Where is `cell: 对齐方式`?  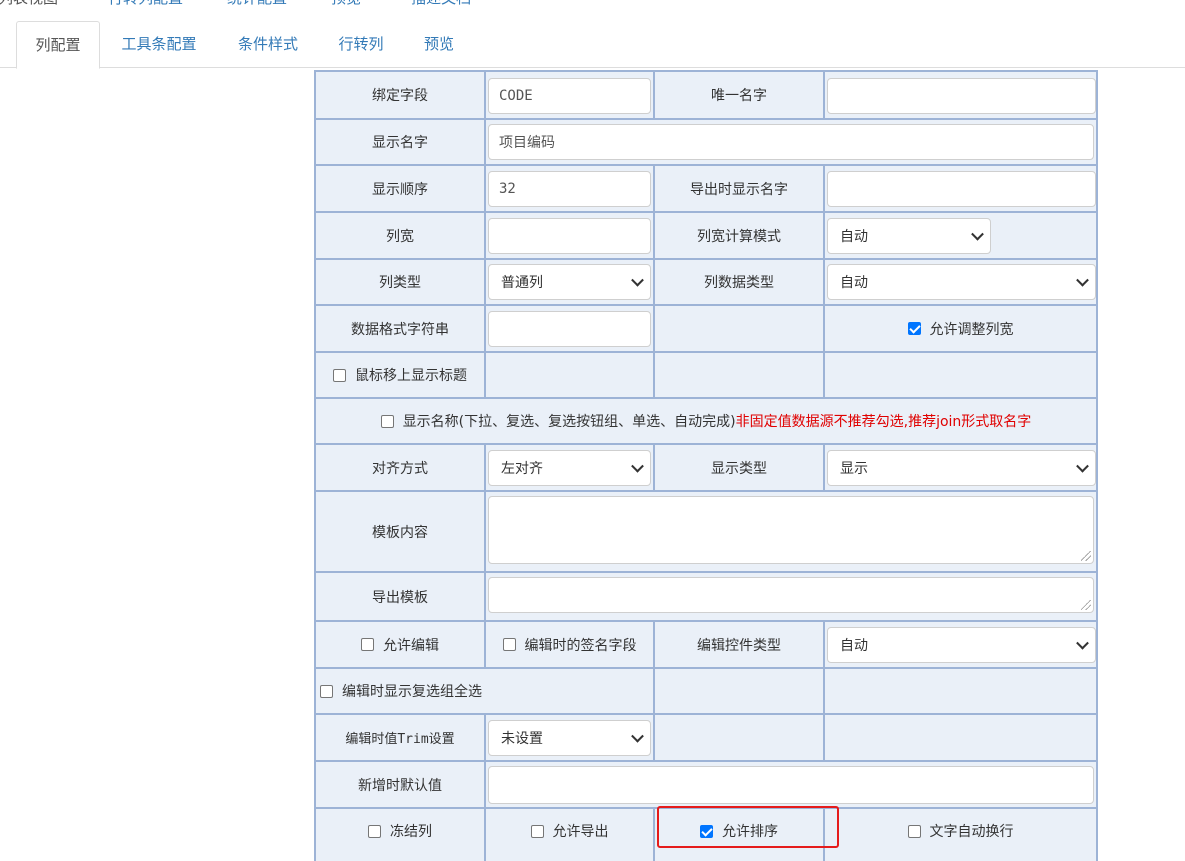 cell: 对齐方式 is located at coordinates (401, 468).